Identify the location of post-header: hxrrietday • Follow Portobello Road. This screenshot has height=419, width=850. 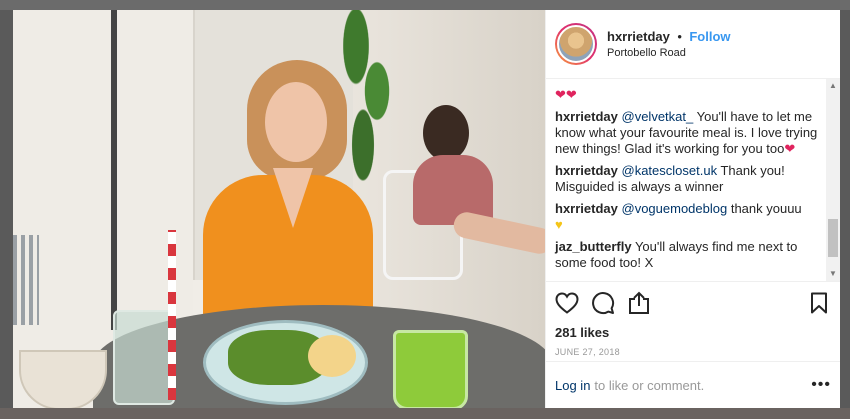
(693, 44).